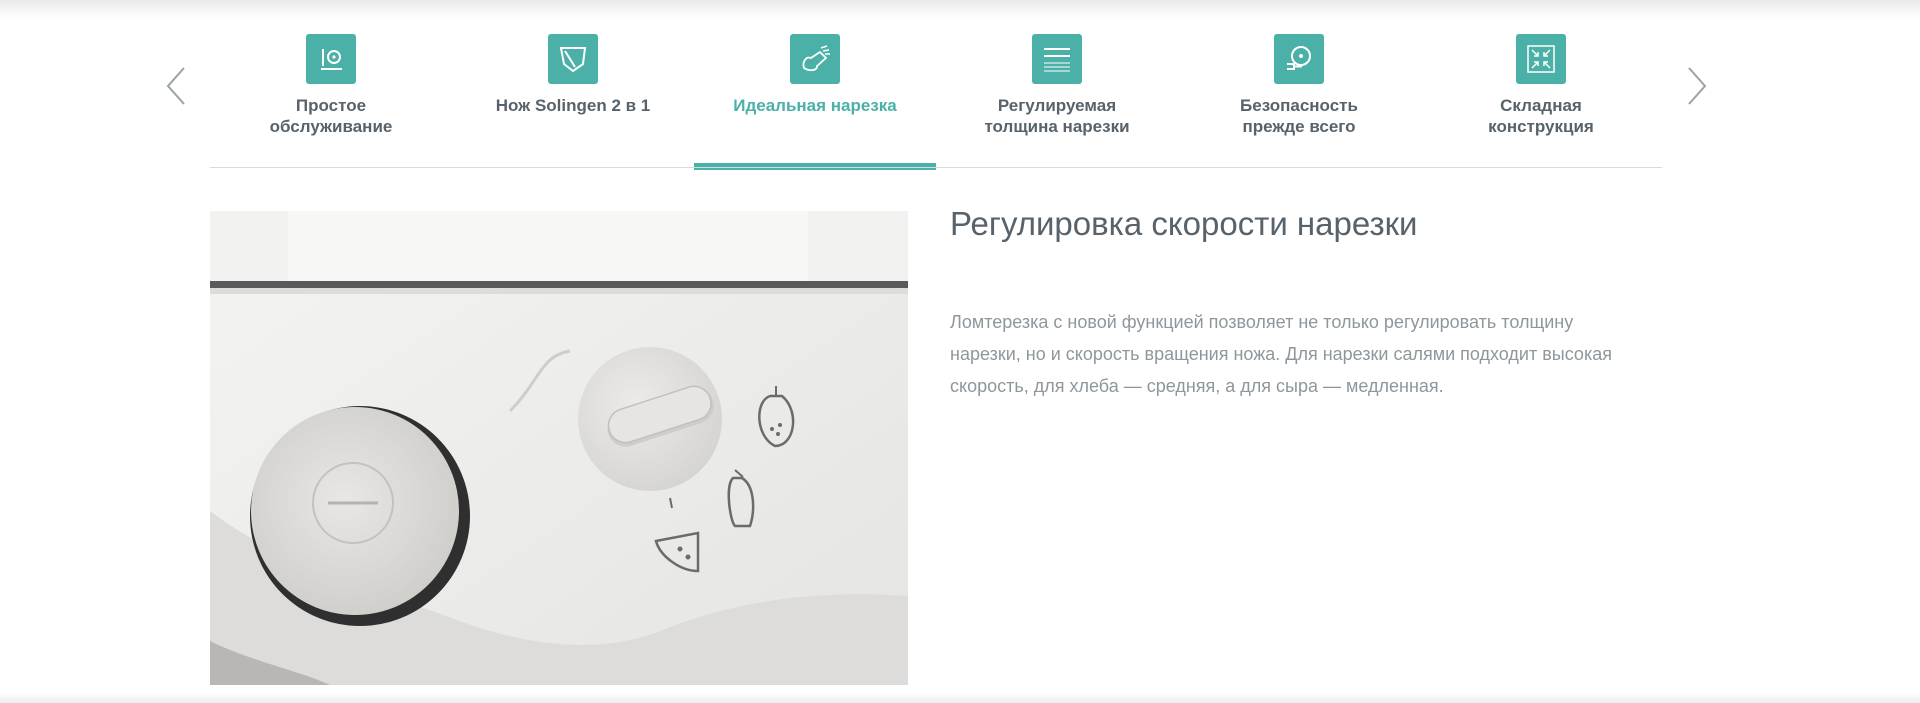  Describe the element at coordinates (331, 59) in the screenshot. I see `cleaning-icon` at that location.